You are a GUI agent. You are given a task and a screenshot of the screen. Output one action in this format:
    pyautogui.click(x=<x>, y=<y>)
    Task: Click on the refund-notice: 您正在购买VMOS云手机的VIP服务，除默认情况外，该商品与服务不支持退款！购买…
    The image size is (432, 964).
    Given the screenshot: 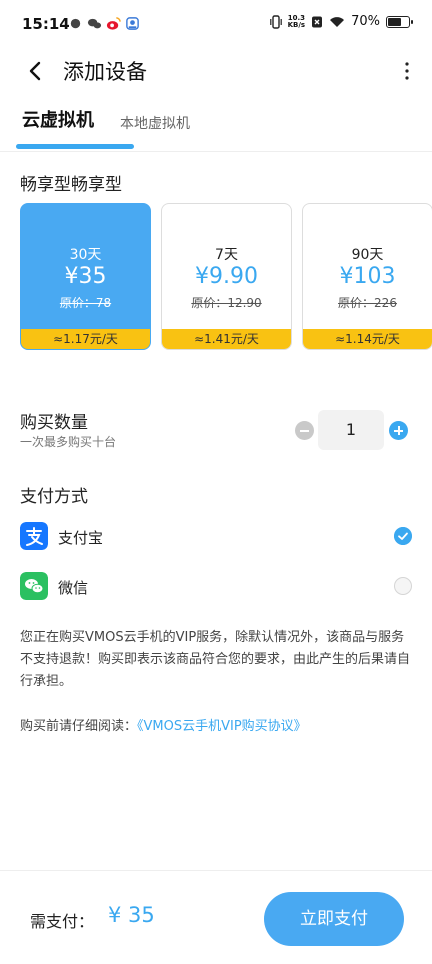 What is the action you would take?
    pyautogui.click(x=215, y=659)
    